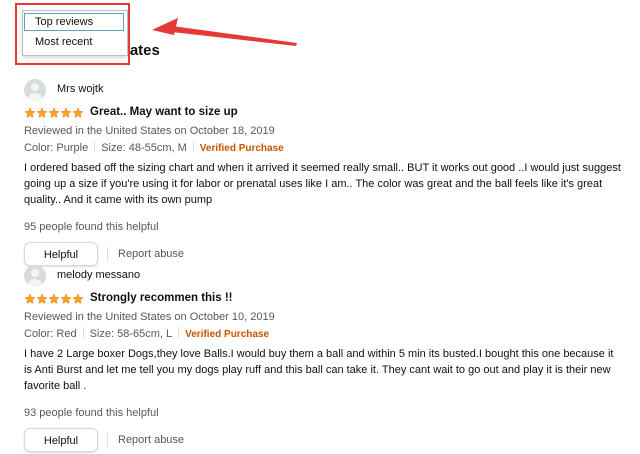  What do you see at coordinates (144, 148) in the screenshot?
I see `variant-size: Size: 48-55cm, M` at bounding box center [144, 148].